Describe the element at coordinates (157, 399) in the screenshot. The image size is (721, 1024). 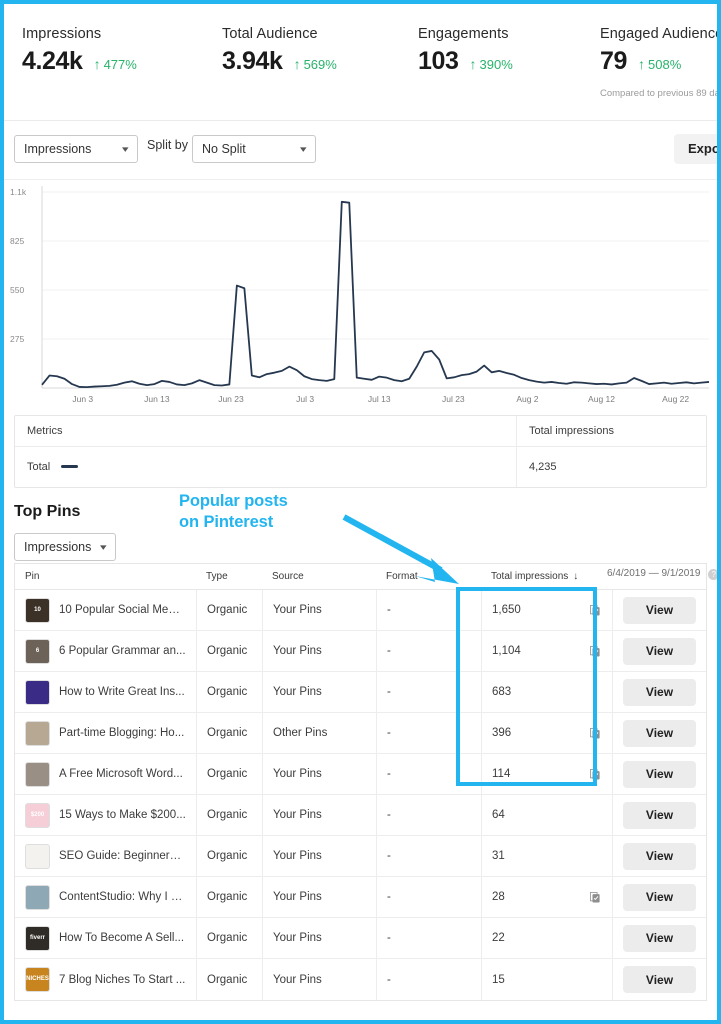
I see `svg-text: Jun 13` at that location.